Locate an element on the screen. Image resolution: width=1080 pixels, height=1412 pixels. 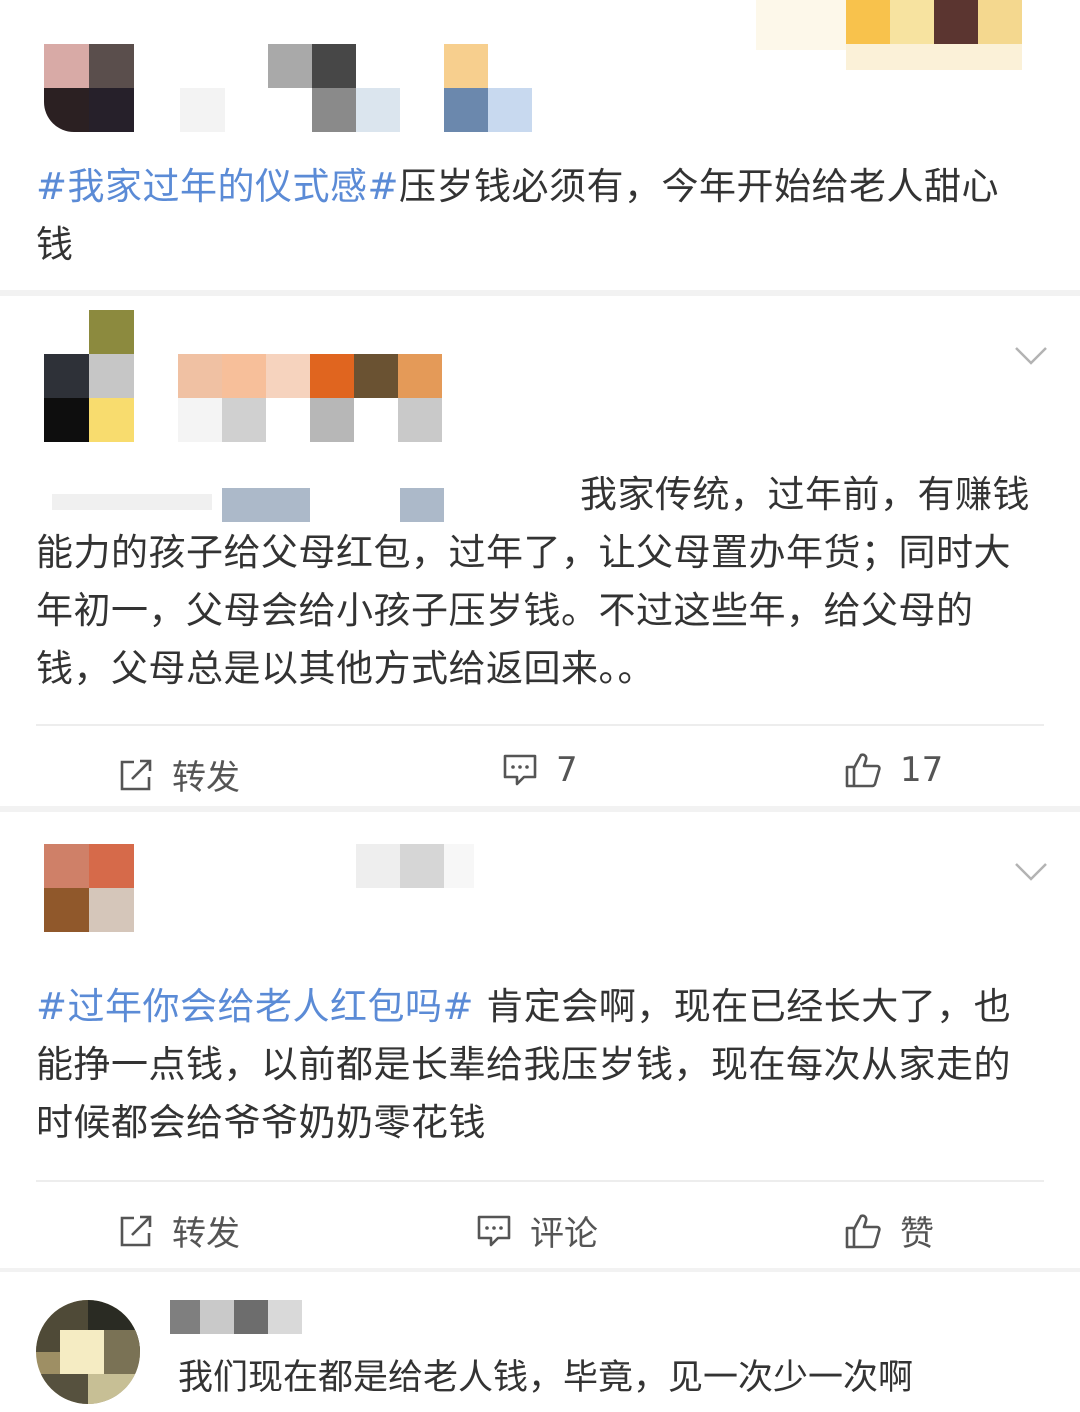
like-button: 17 is located at coordinates (893, 770).